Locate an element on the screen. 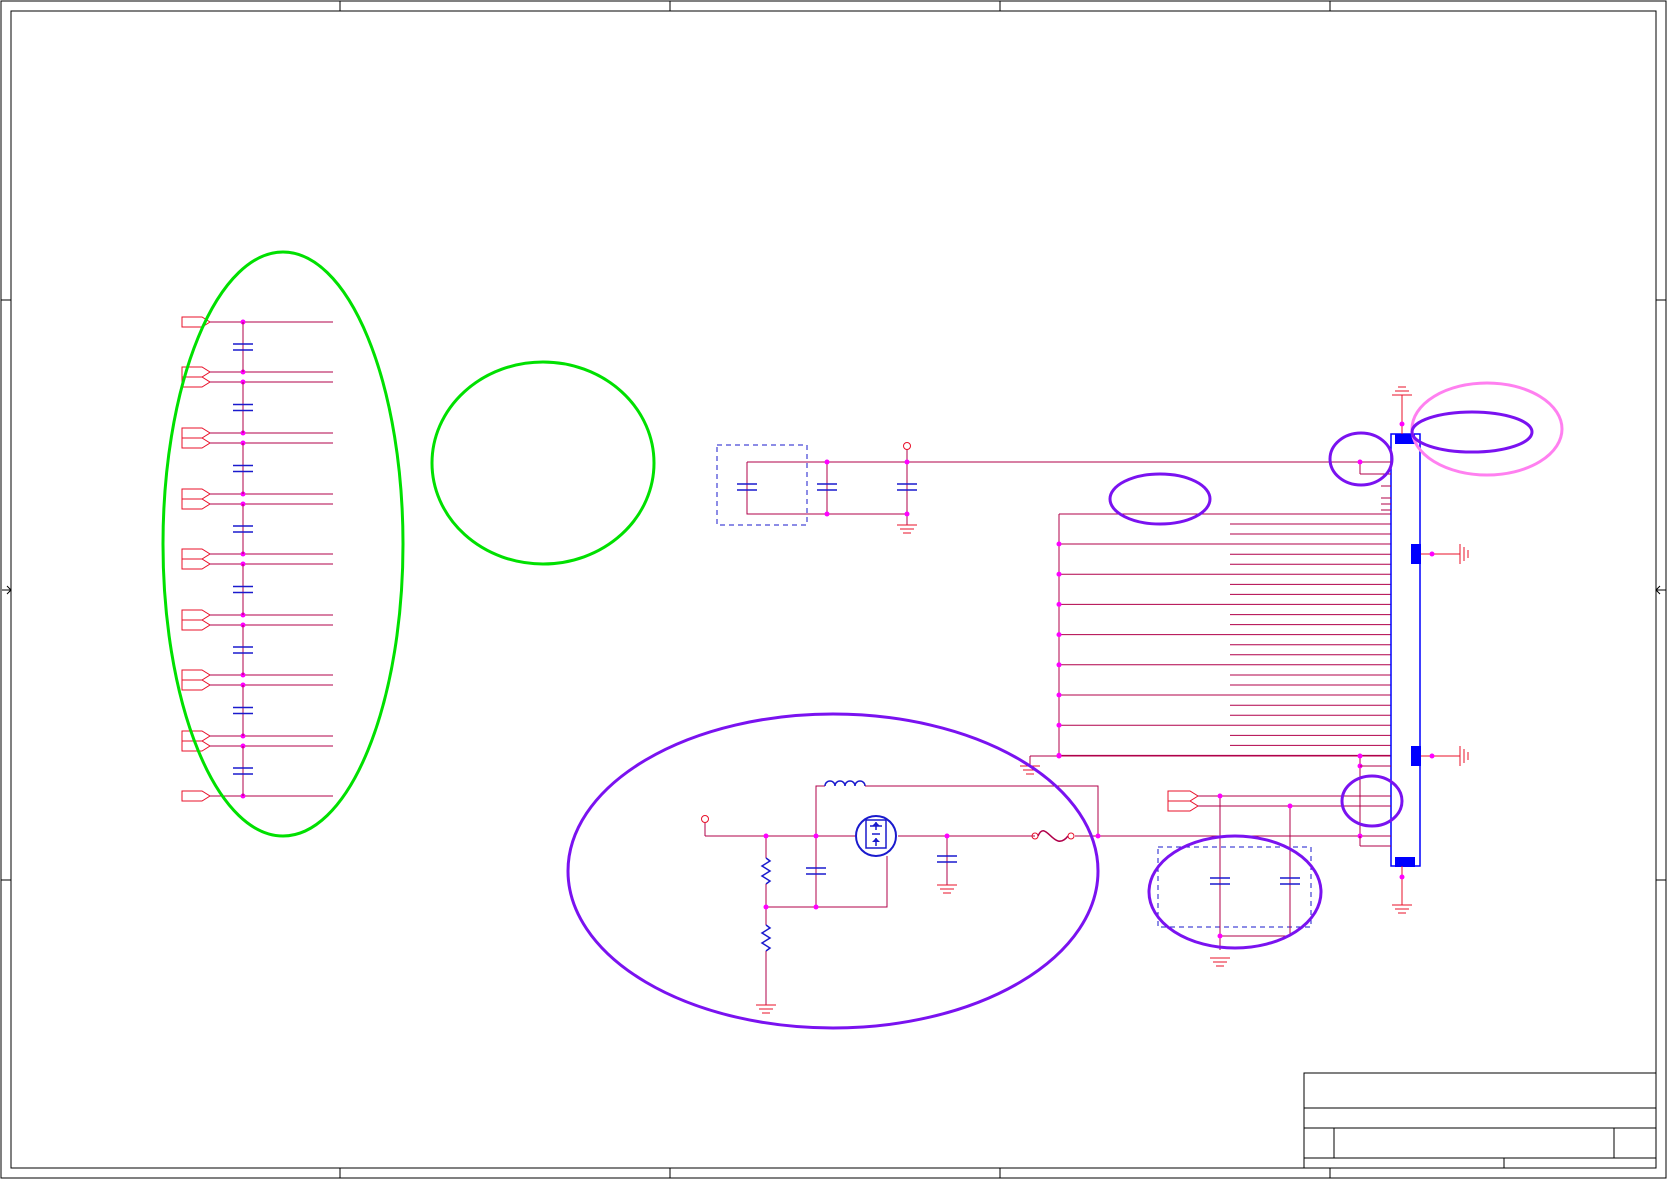 The image size is (1667, 1179). highlight-signal-bus-start is located at coordinates (1160, 499).